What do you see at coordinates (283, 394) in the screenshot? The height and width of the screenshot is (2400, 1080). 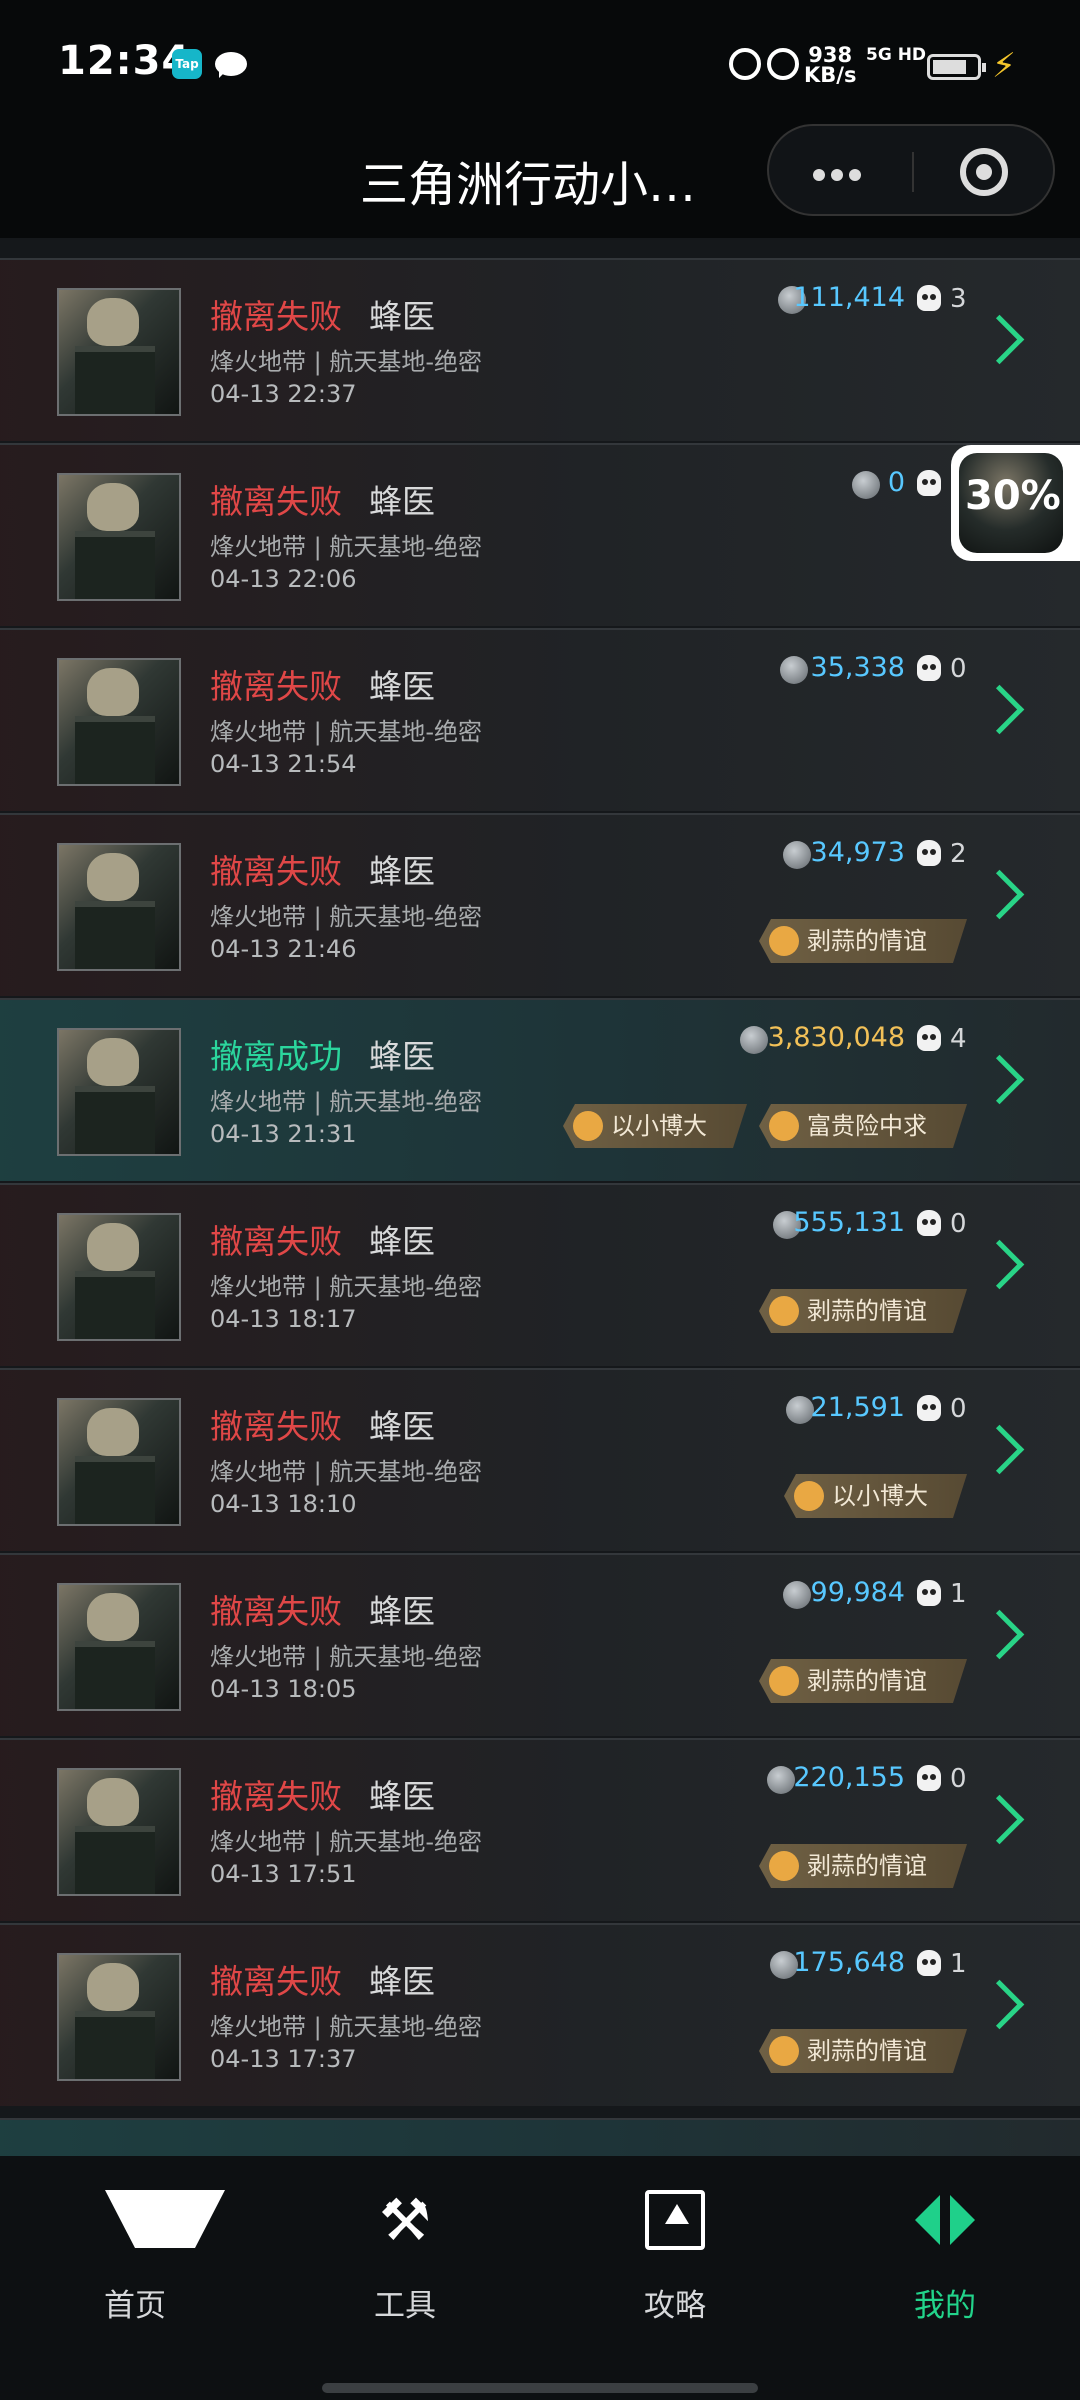 I see `match-time: 04-13 22:37` at bounding box center [283, 394].